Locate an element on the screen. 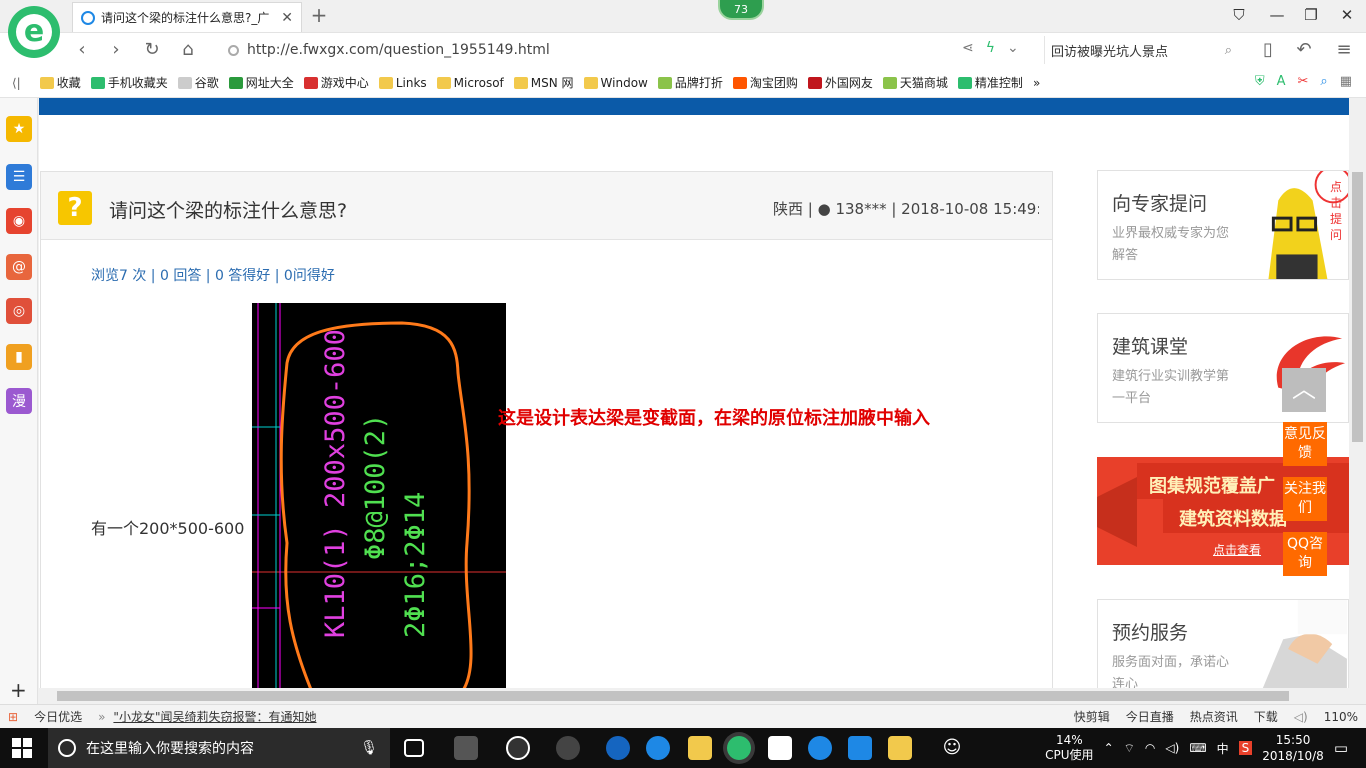 The width and height of the screenshot is (1366, 768). url-input: http://e.fwxgx.com/question_1955149.html is located at coordinates (627, 50).